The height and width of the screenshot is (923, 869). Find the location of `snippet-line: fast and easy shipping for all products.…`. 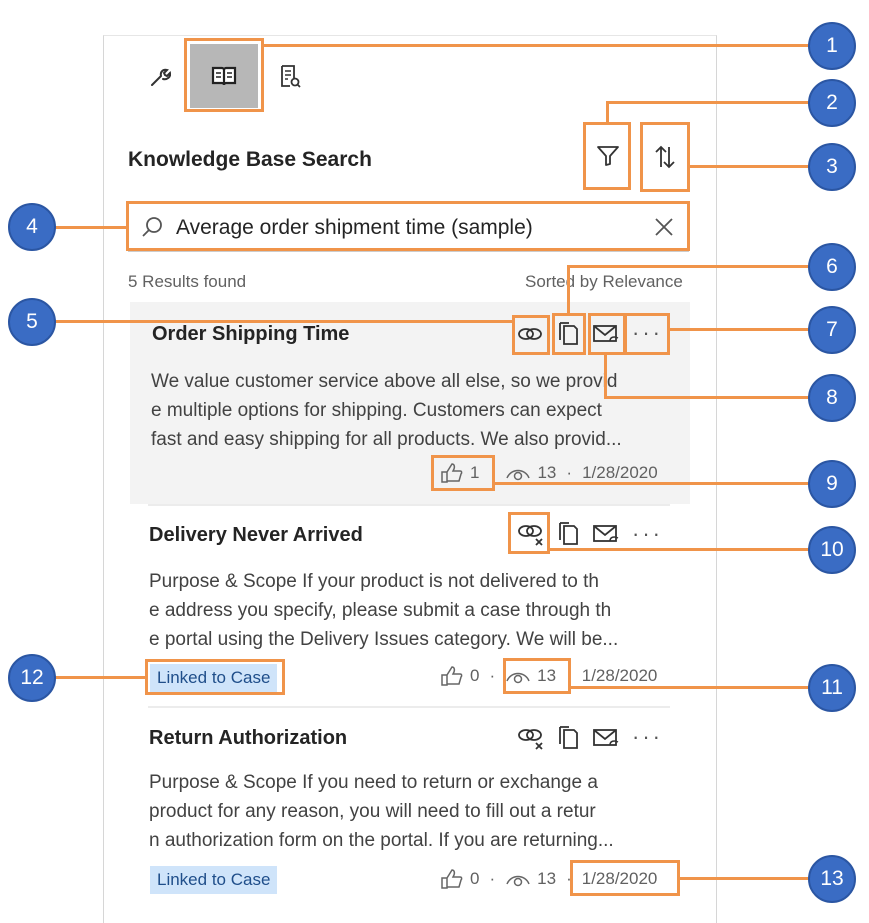

snippet-line: fast and easy shipping for all products.… is located at coordinates (386, 439).